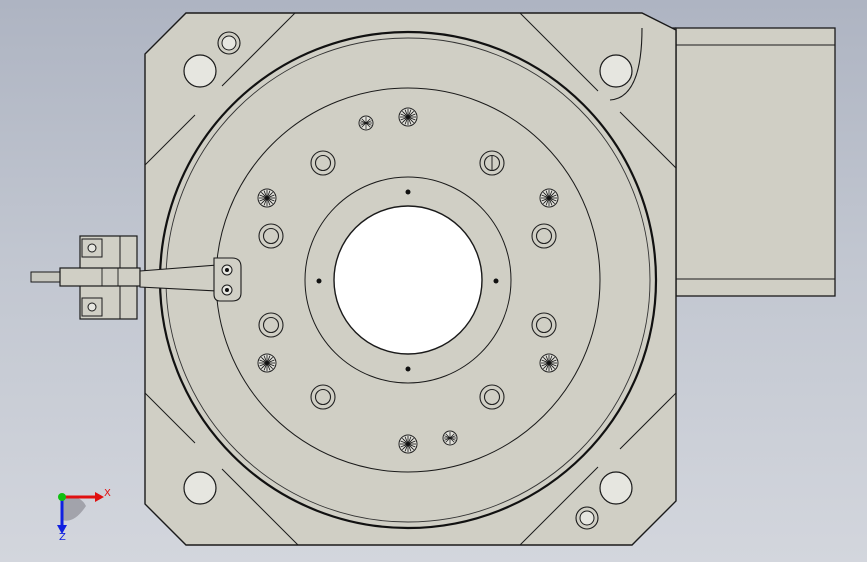  What do you see at coordinates (84, 515) in the screenshot?
I see `axis-triad: X Z` at bounding box center [84, 515].